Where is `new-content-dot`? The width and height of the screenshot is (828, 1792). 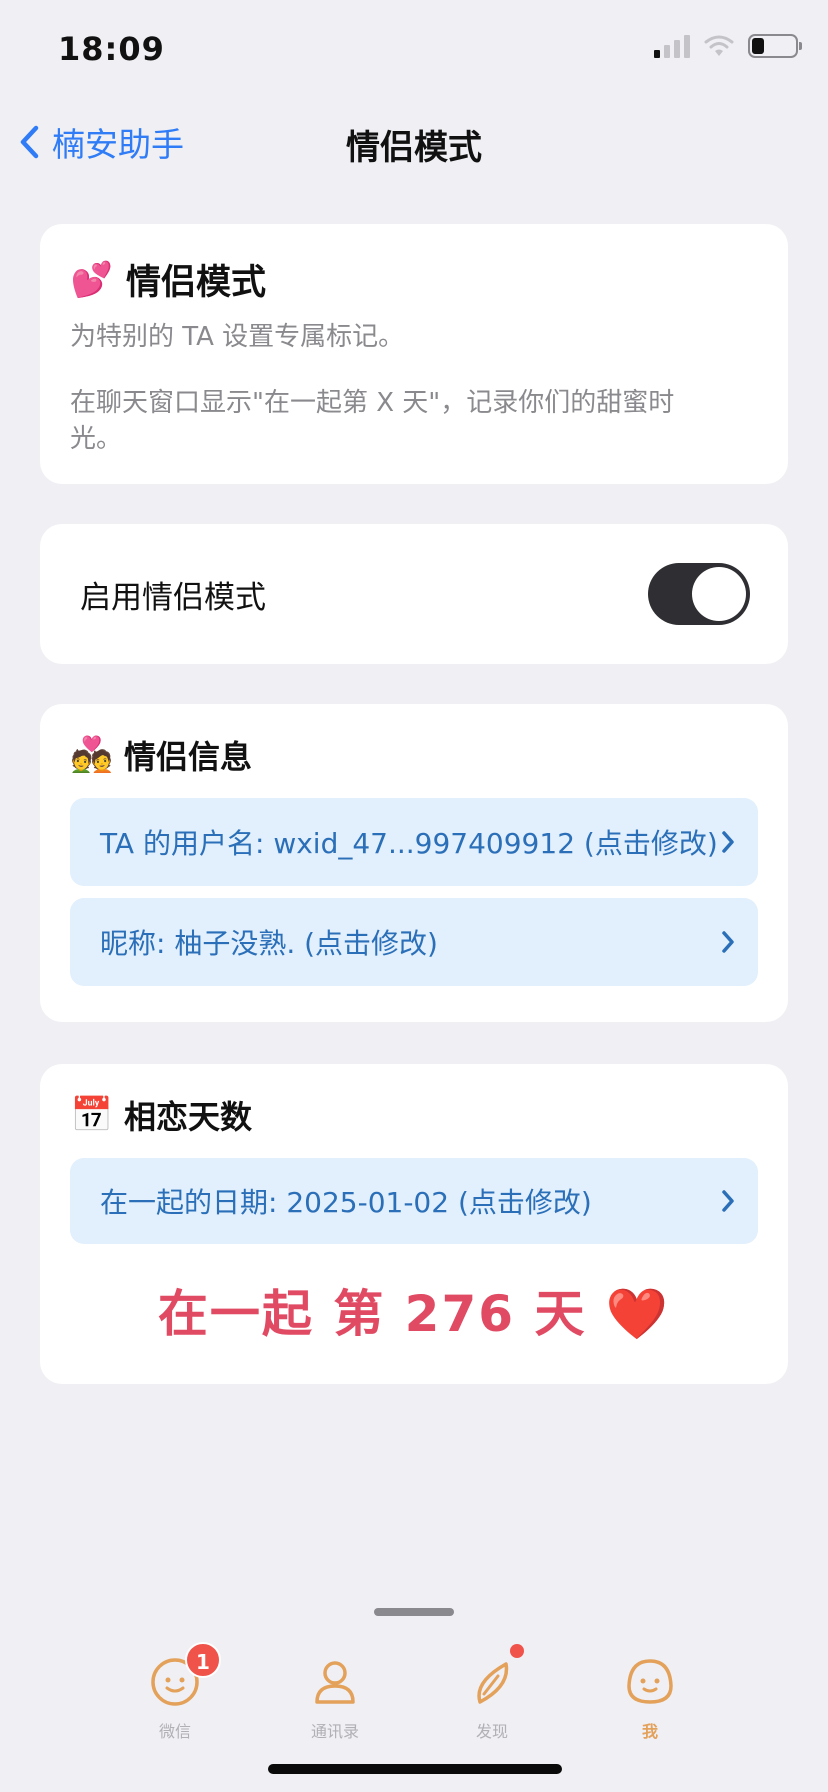
new-content-dot is located at coordinates (517, 1651).